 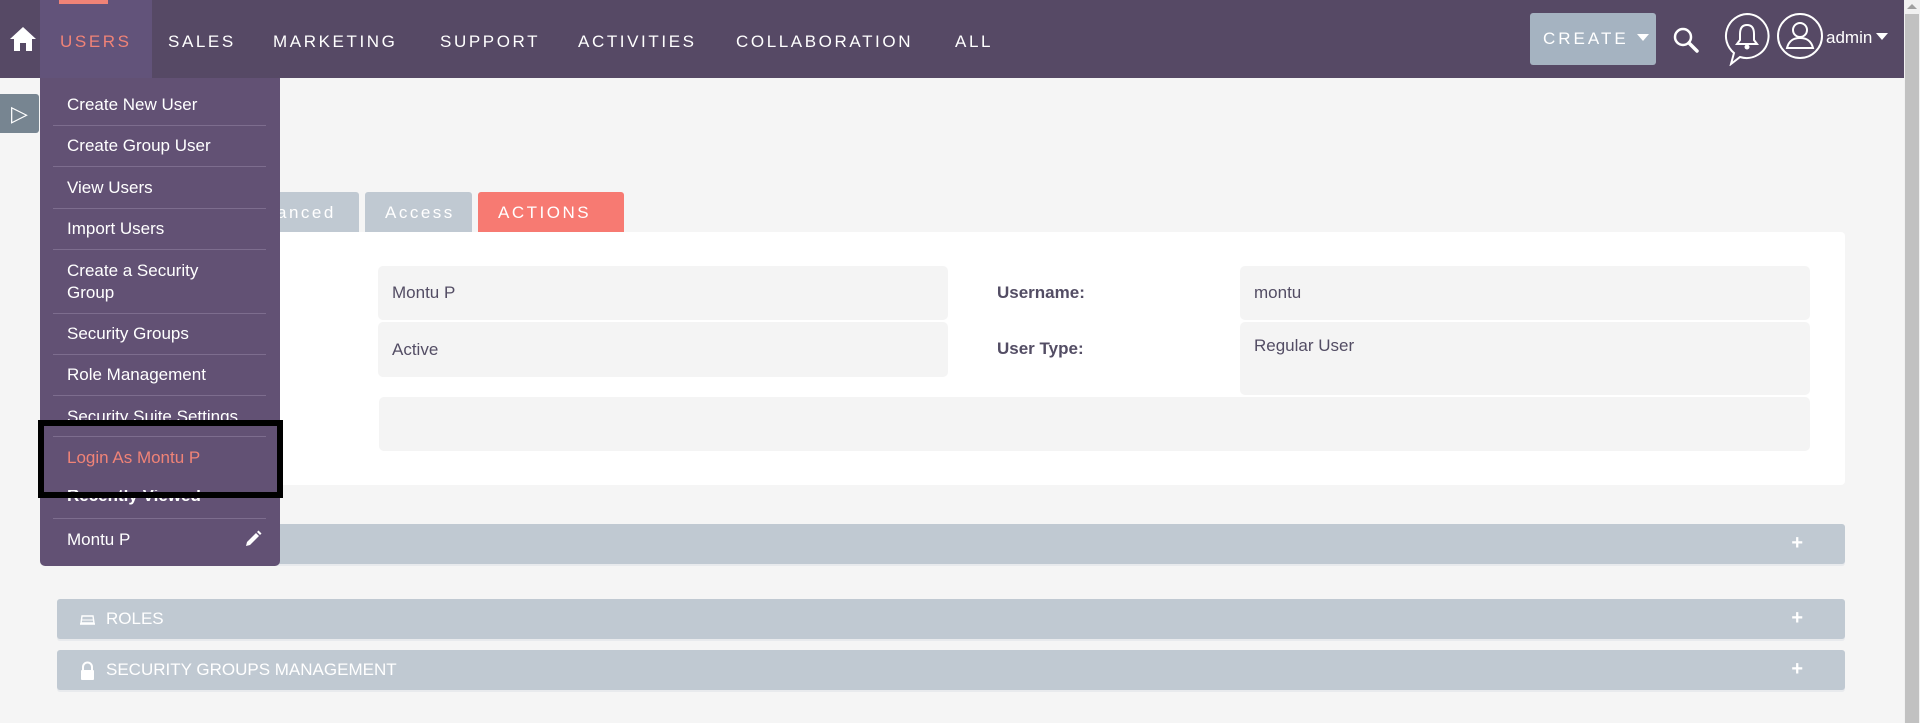 I want to click on status-value: Active, so click(x=663, y=349).